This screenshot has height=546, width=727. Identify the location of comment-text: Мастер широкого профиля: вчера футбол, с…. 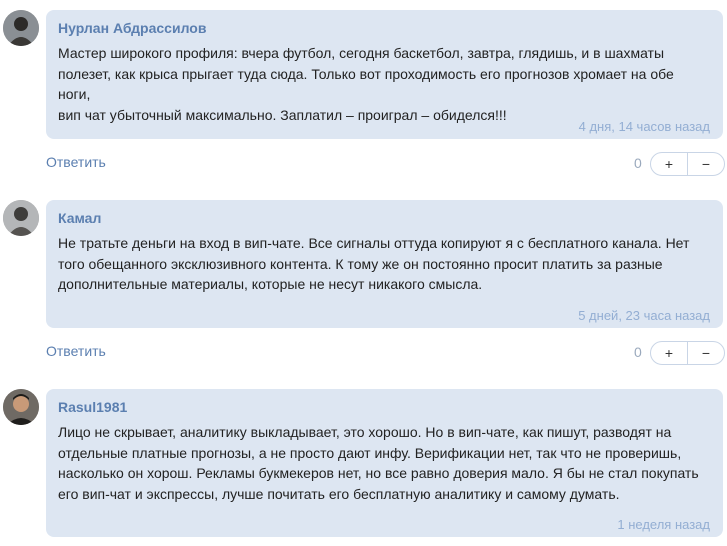
(366, 84).